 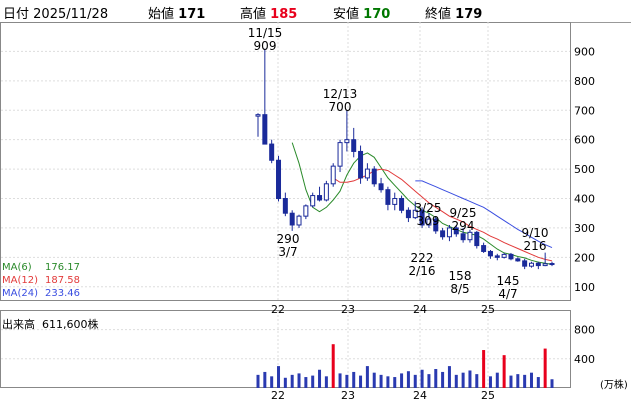 I want to click on price-annotation-value: 216, so click(x=535, y=246).